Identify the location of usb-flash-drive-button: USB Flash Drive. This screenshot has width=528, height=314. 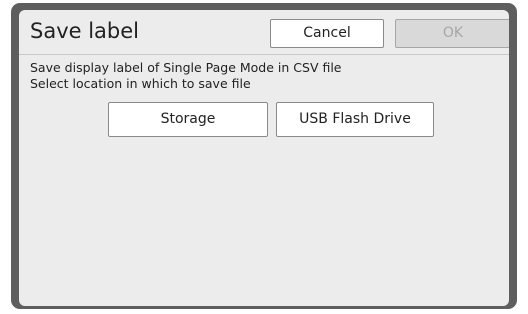
(355, 119).